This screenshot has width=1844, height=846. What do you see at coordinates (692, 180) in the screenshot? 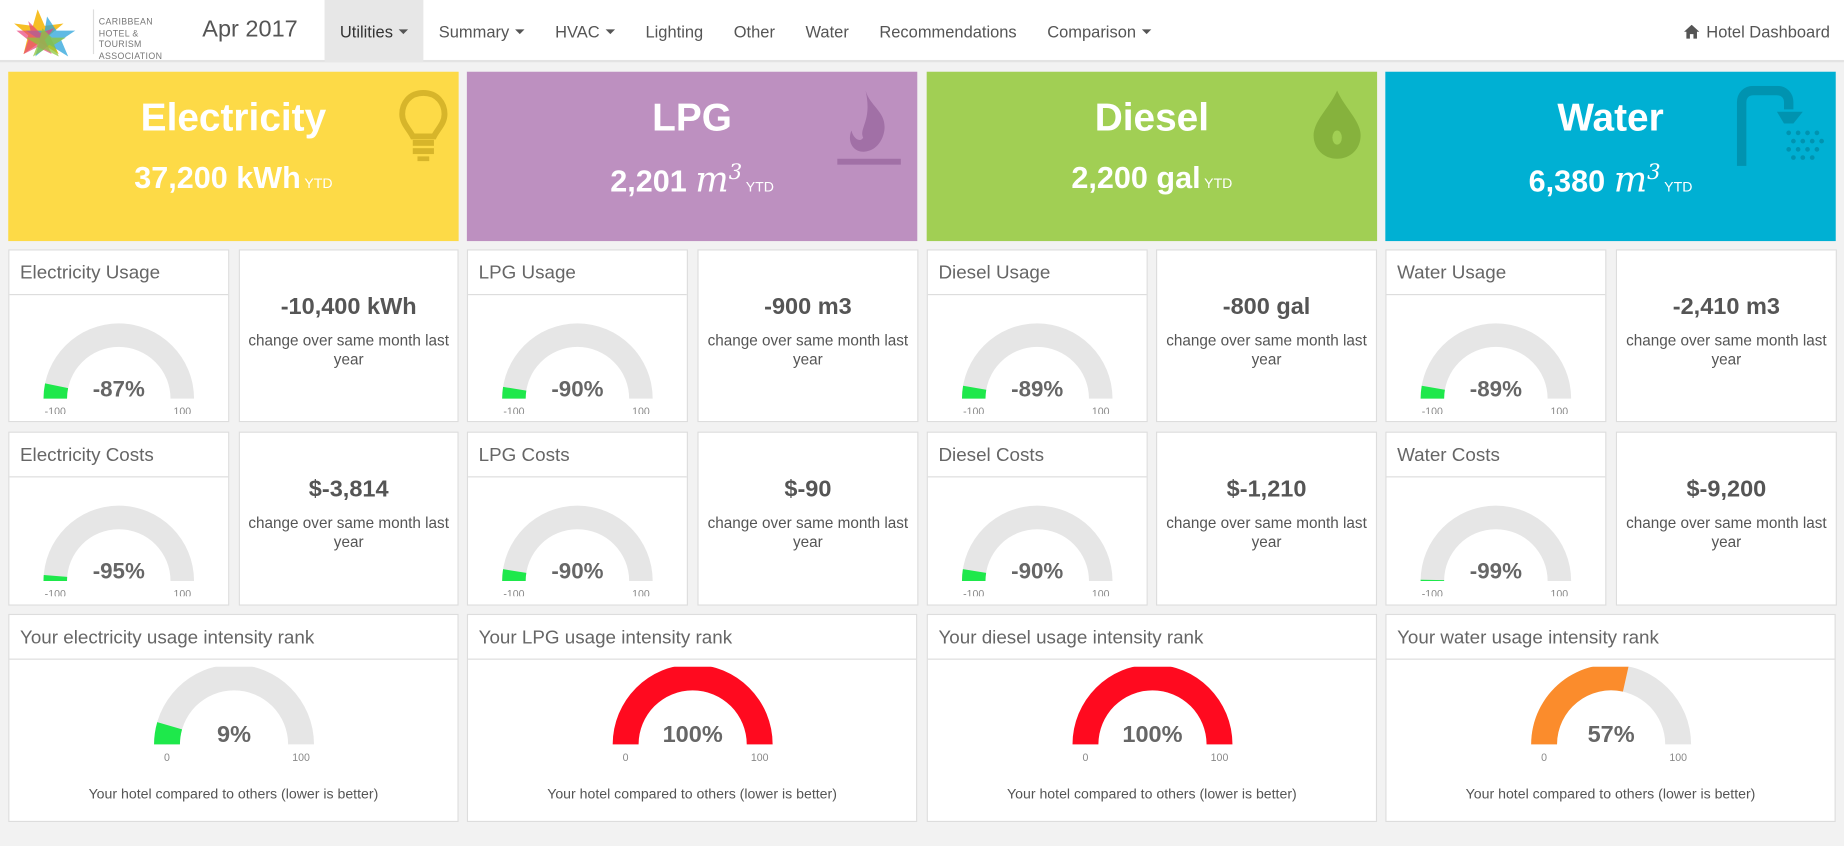
I see `tile-value: 2,201 m3YTD` at bounding box center [692, 180].